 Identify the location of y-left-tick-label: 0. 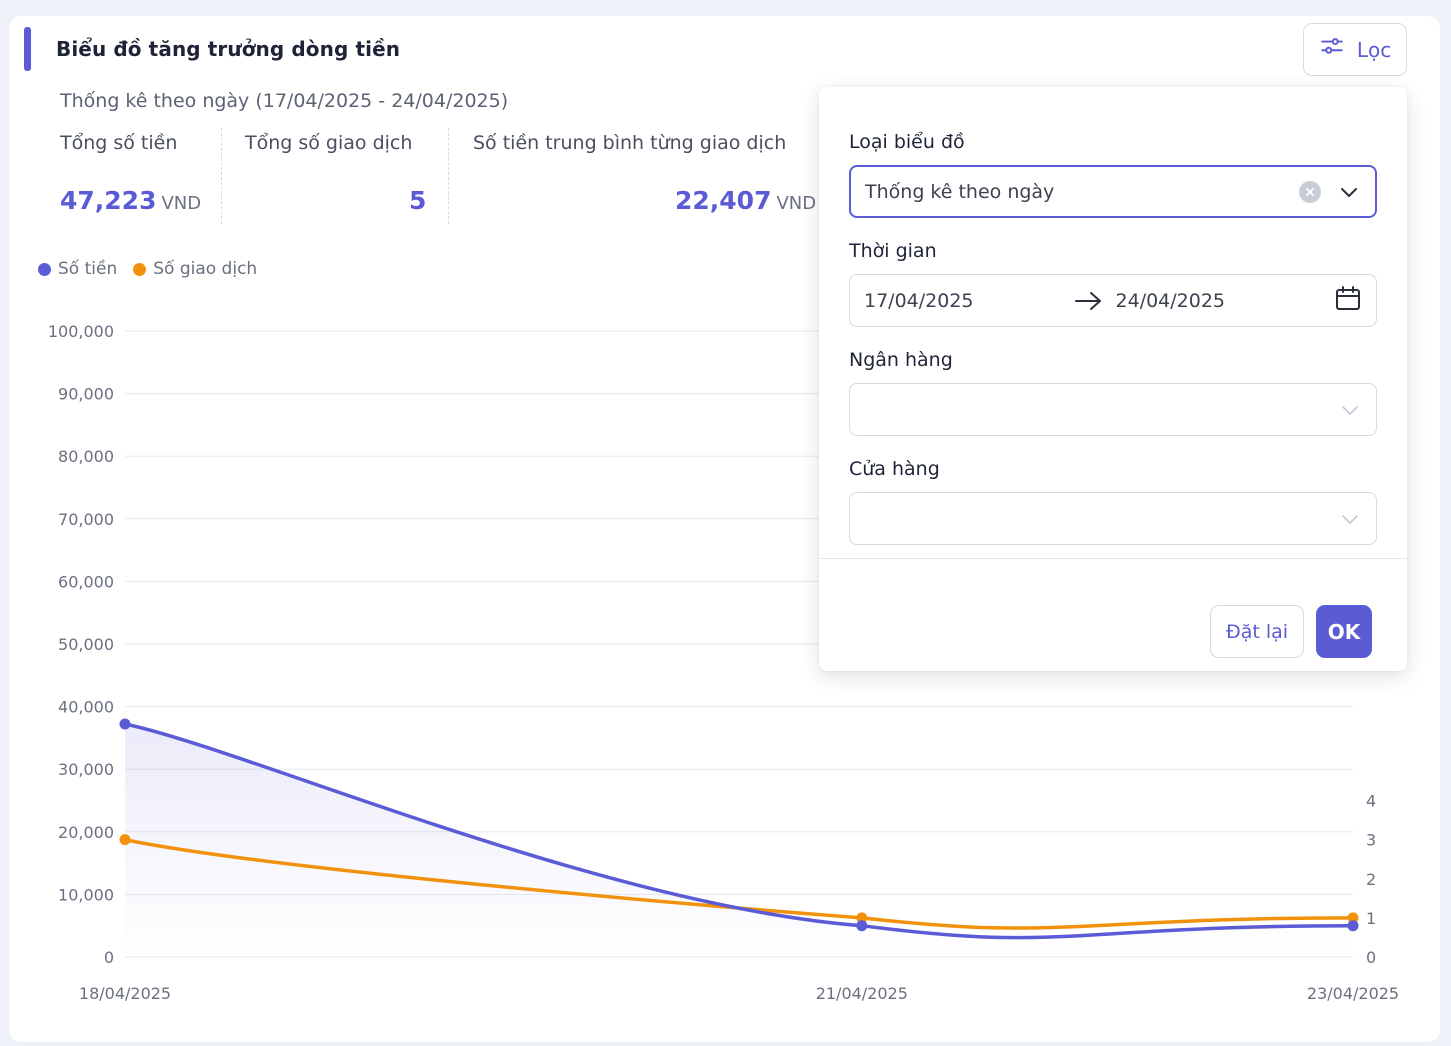
(109, 957).